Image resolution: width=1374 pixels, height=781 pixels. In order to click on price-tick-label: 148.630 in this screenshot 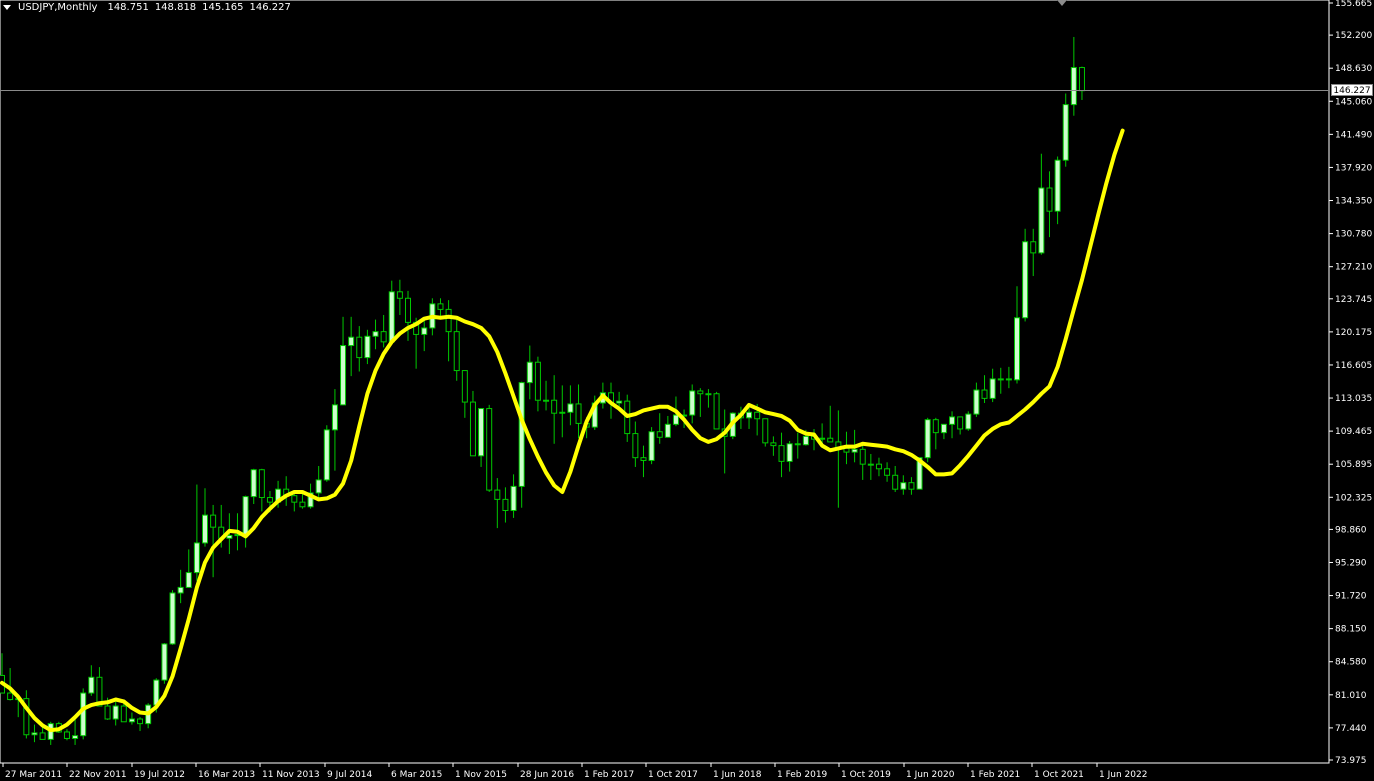, I will do `click(1353, 69)`.